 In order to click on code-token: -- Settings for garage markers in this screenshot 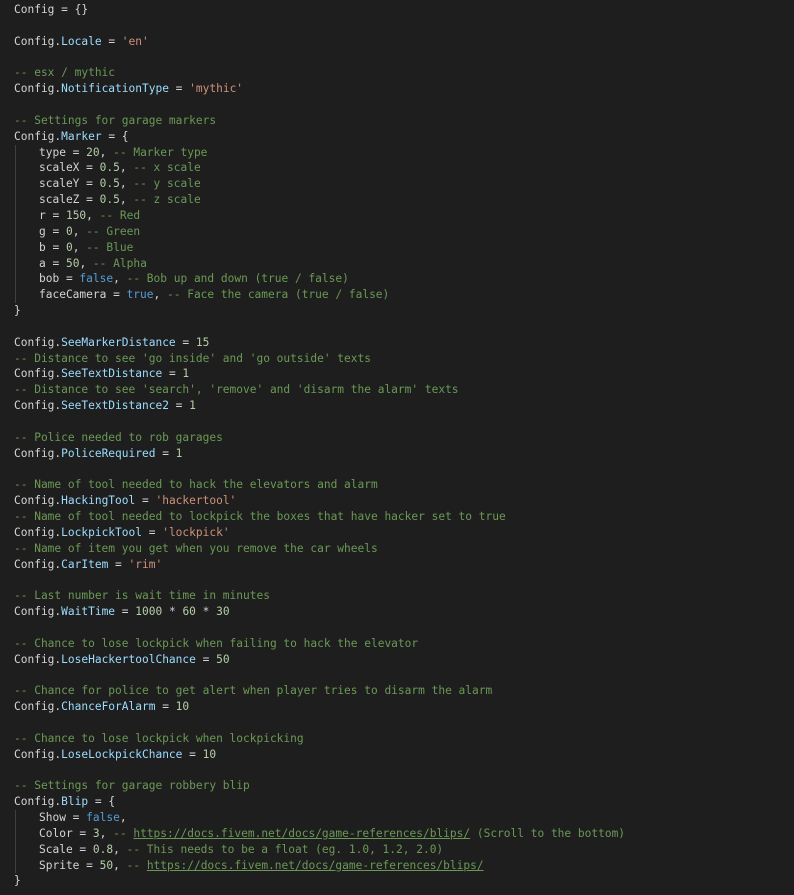, I will do `click(115, 120)`.